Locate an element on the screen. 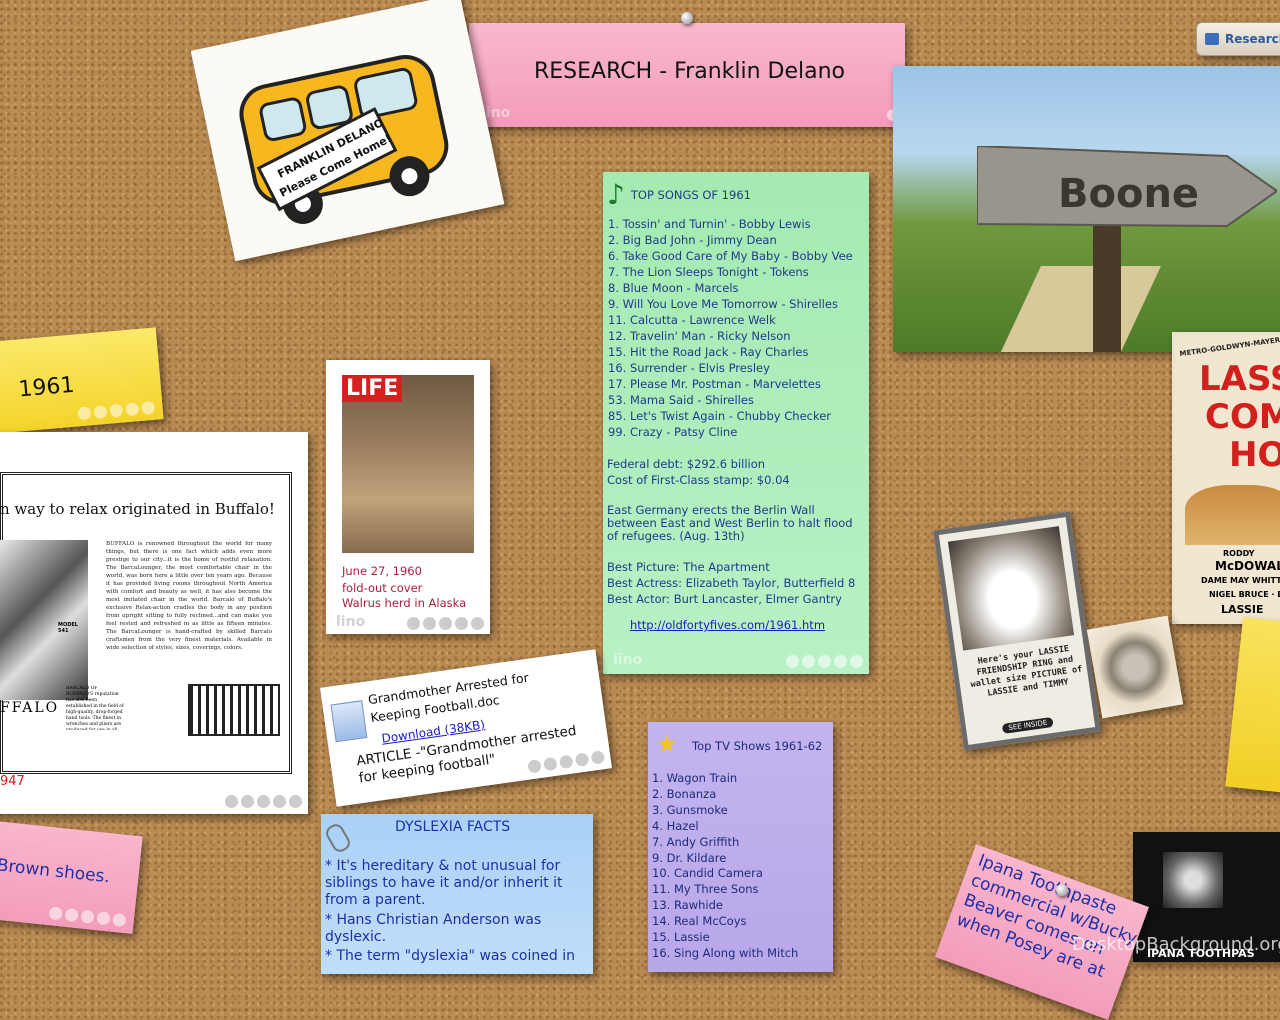 This screenshot has height=1020, width=1280. lassie-photo is located at coordinates (1011, 588).